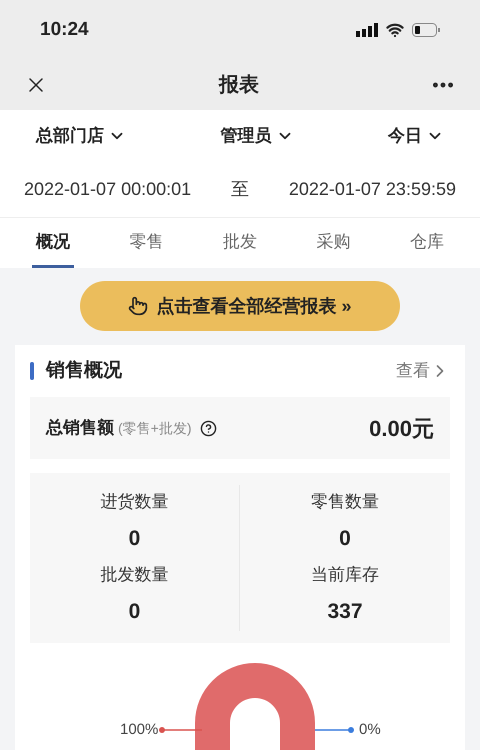 The height and width of the screenshot is (750, 480). I want to click on view-link: 查看, so click(423, 371).